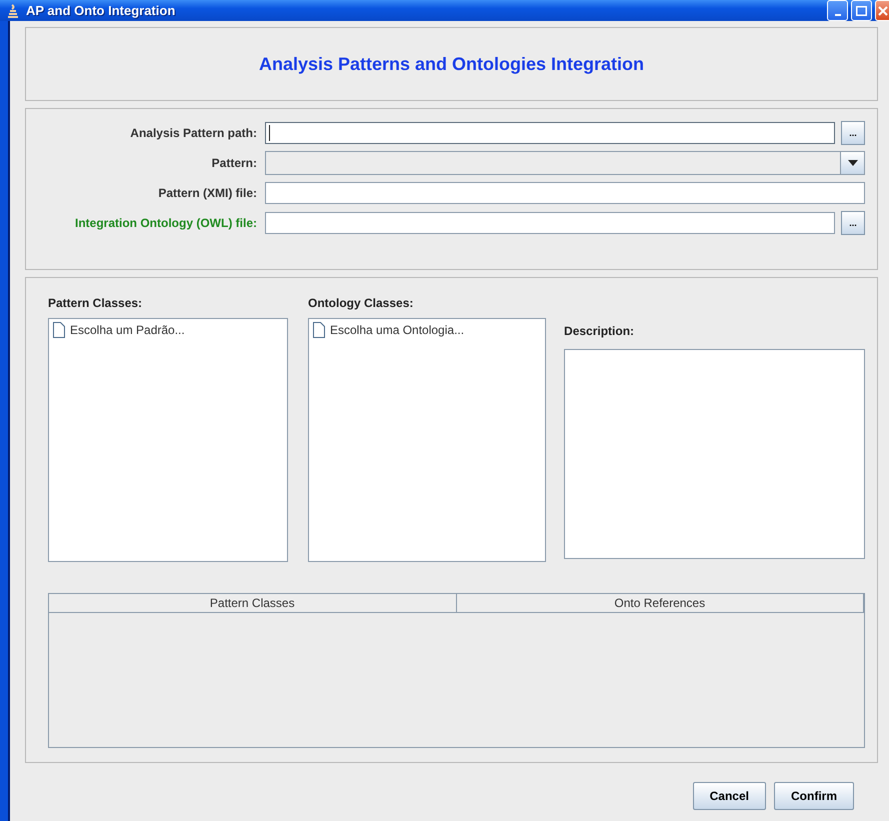 The width and height of the screenshot is (889, 821). What do you see at coordinates (207, 193) in the screenshot?
I see `field-label: Pattern (XMI) file:` at bounding box center [207, 193].